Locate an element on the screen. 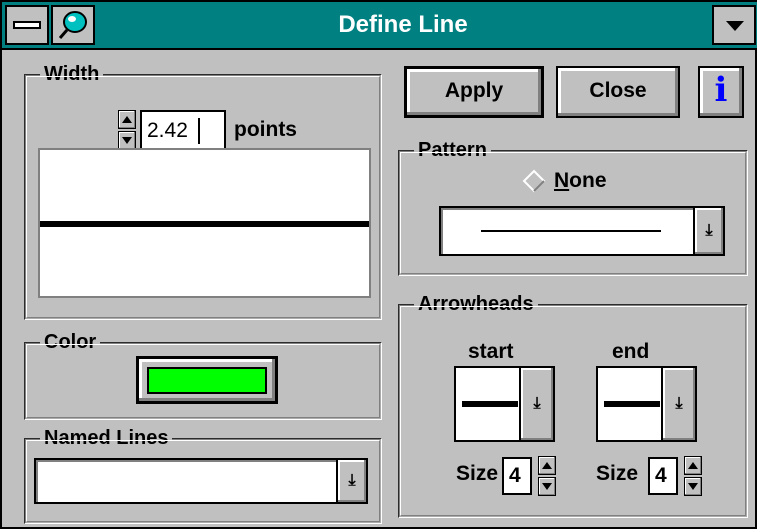 Image resolution: width=757 pixels, height=529 pixels. color-swatch is located at coordinates (207, 380).